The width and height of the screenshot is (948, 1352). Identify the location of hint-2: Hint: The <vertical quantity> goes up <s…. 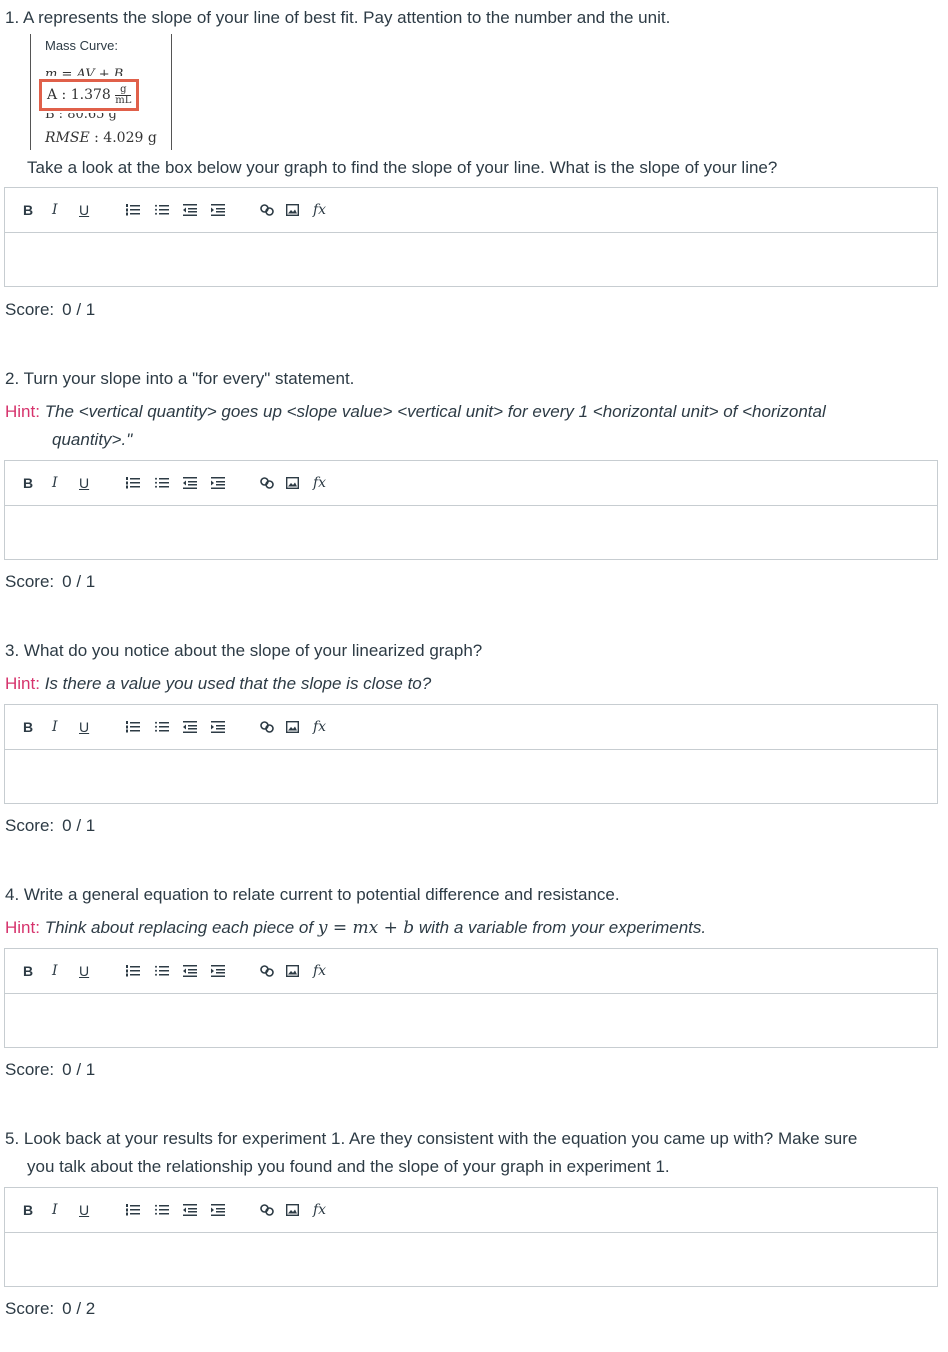
(455, 412).